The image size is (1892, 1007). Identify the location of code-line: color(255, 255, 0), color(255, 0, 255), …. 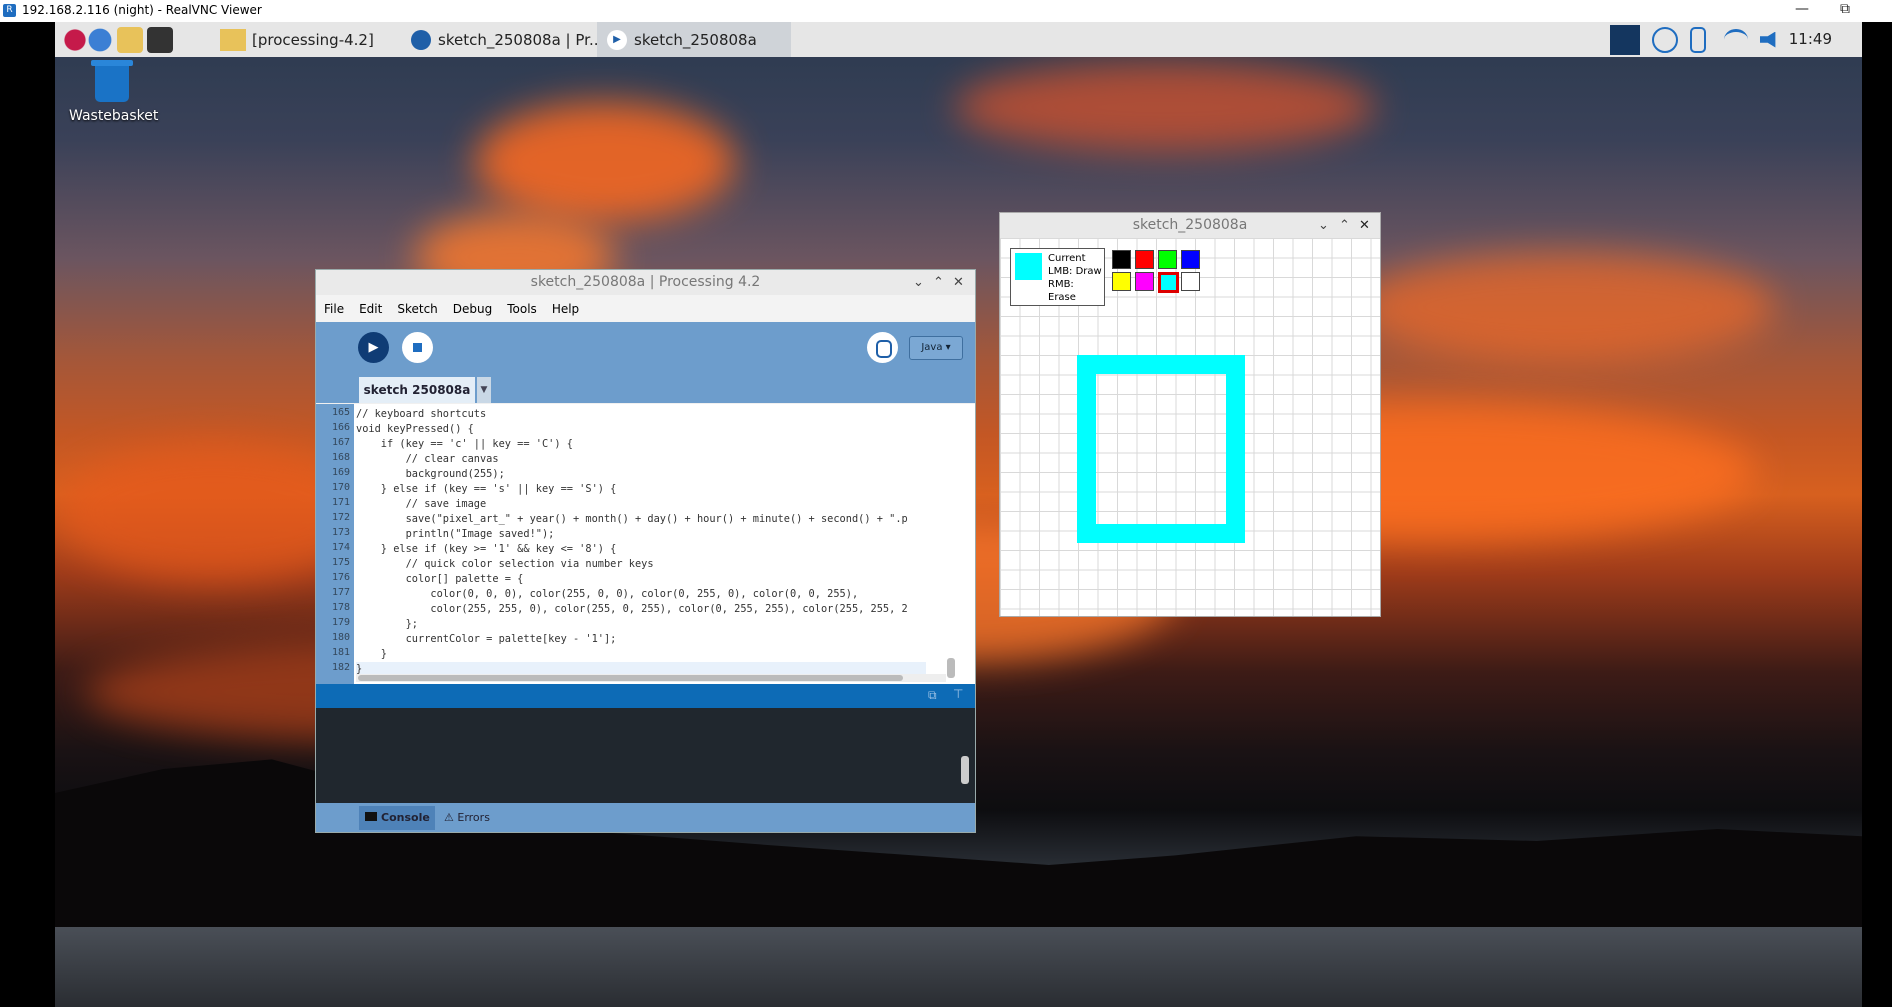
(641, 609).